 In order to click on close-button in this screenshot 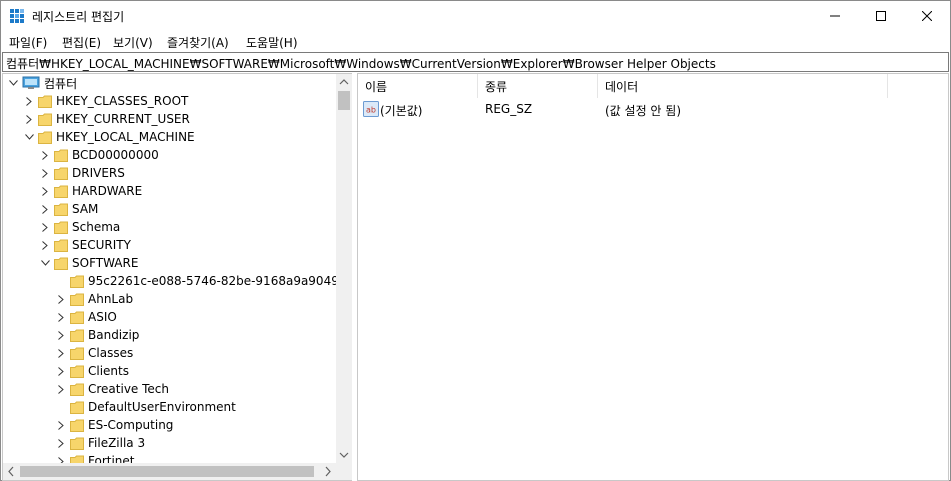, I will do `click(927, 16)`.